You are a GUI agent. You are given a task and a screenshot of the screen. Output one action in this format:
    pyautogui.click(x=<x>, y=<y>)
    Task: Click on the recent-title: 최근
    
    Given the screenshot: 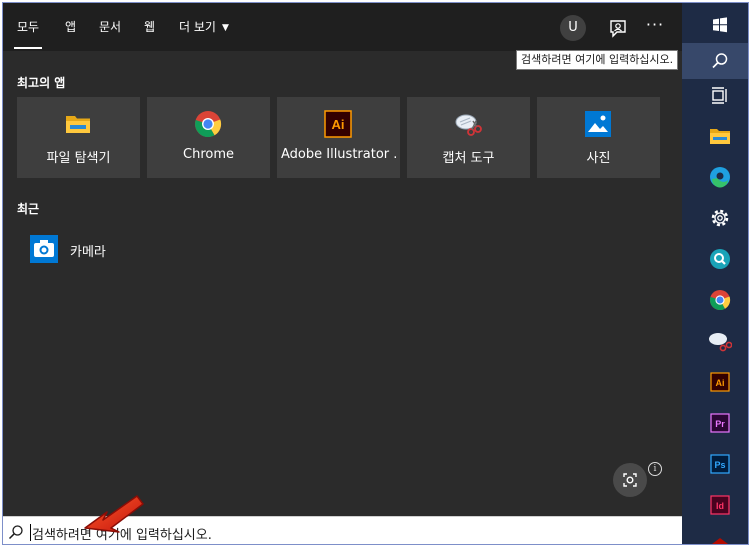 What is the action you would take?
    pyautogui.click(x=28, y=209)
    